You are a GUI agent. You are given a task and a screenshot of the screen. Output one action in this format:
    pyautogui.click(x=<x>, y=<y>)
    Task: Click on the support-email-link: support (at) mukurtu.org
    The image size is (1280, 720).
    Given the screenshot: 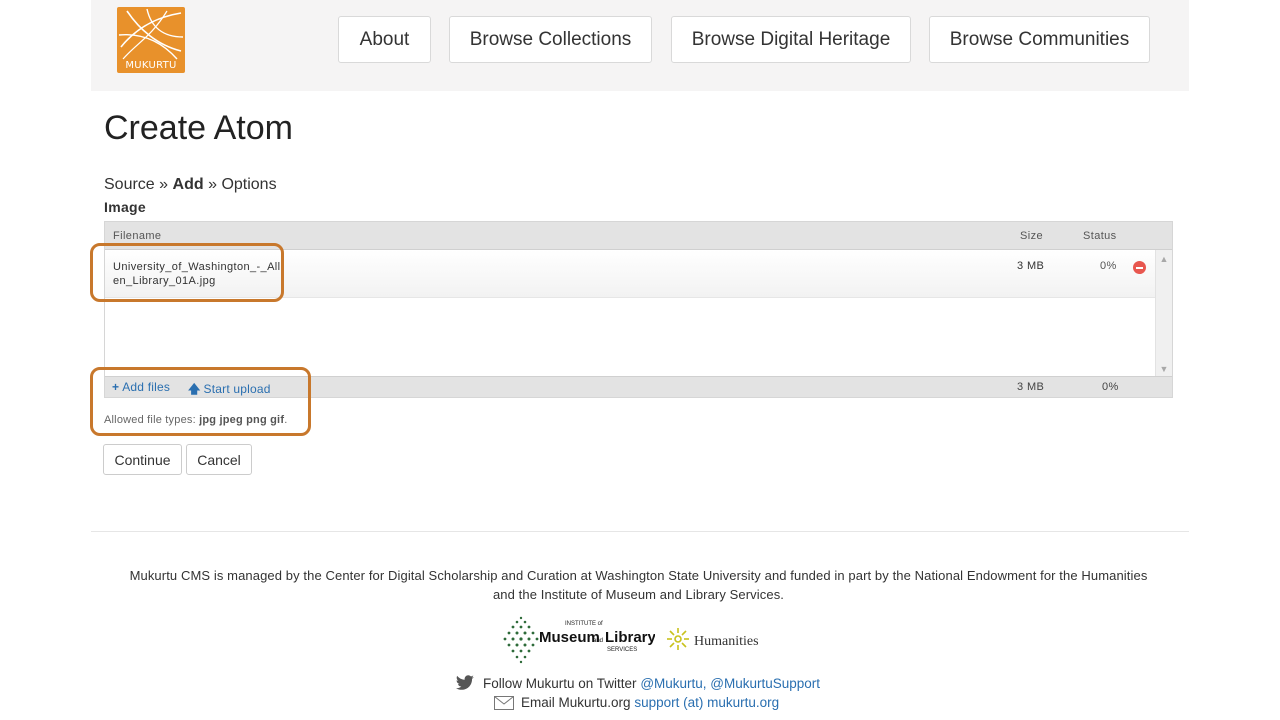 What is the action you would take?
    pyautogui.click(x=706, y=702)
    